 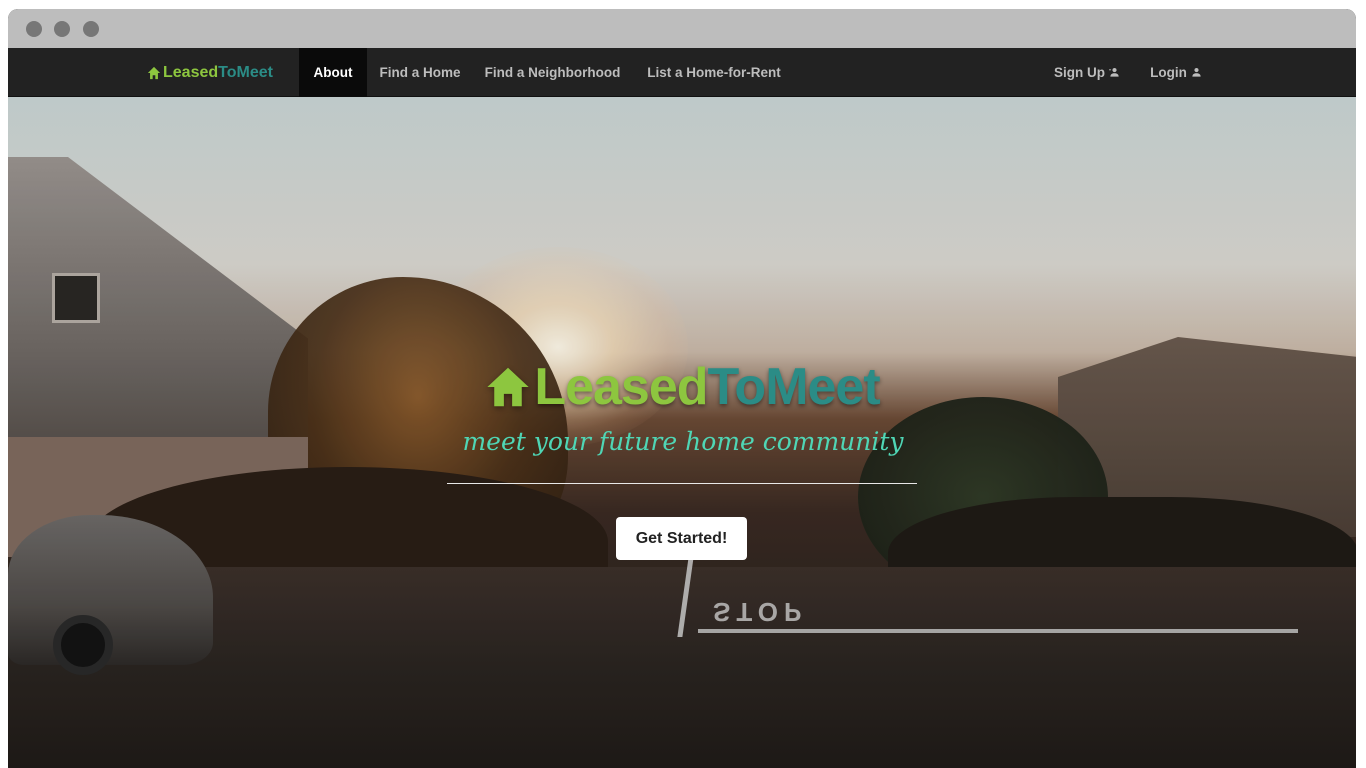 I want to click on user-icon, so click(x=1196, y=72).